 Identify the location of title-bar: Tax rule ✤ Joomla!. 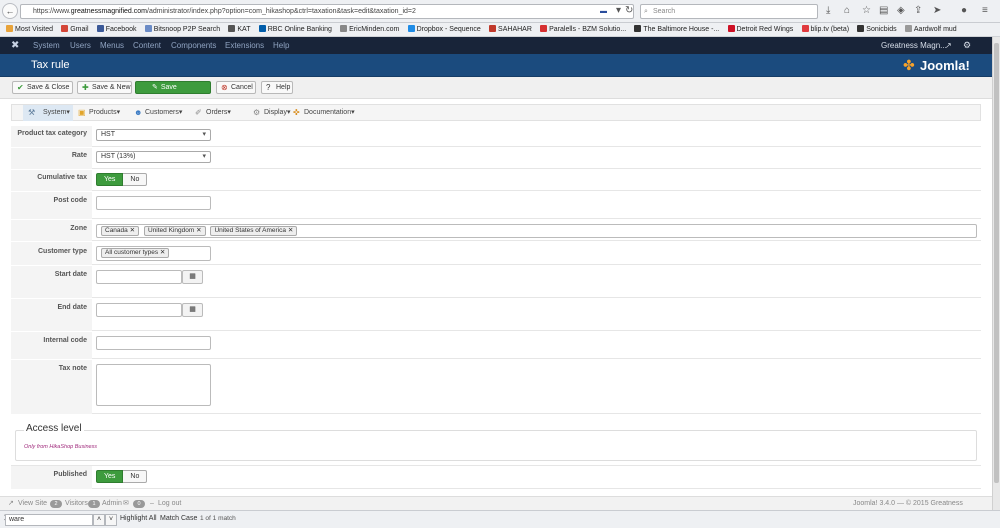
(496, 65).